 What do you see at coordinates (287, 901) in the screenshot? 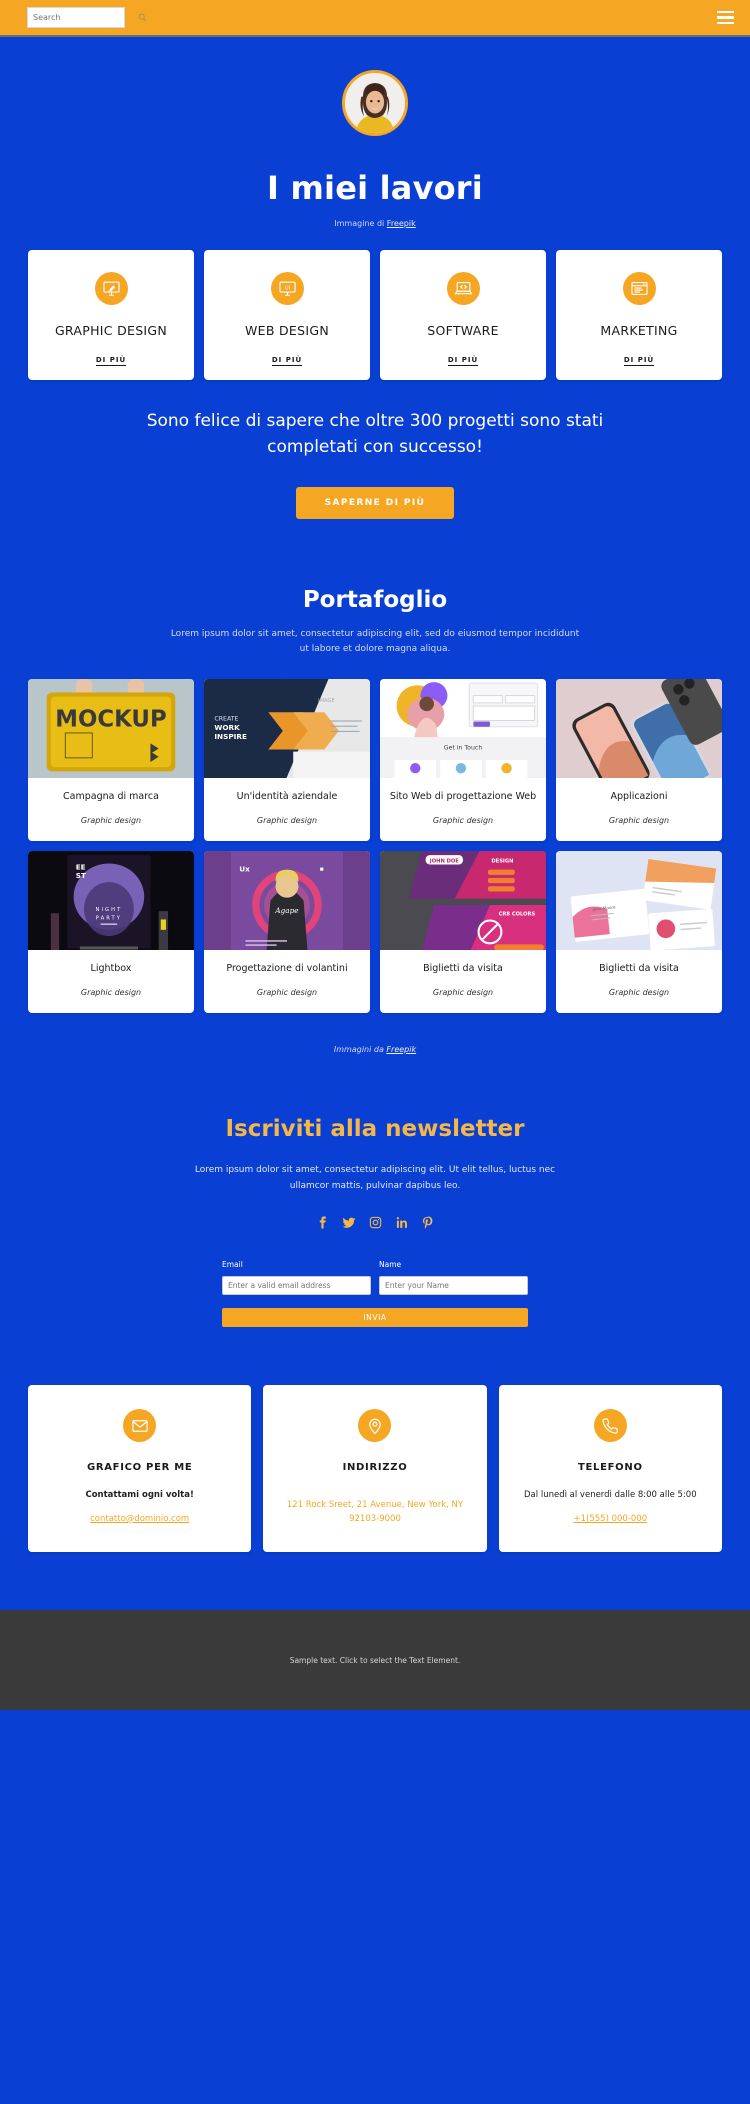
I see `portfolio-thumbnail: Agape Ux` at bounding box center [287, 901].